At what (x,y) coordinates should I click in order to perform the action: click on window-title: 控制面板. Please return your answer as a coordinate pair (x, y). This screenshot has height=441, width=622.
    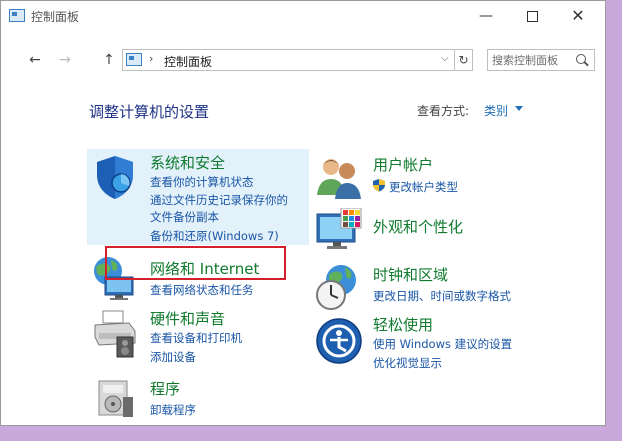
    Looking at the image, I should click on (55, 17).